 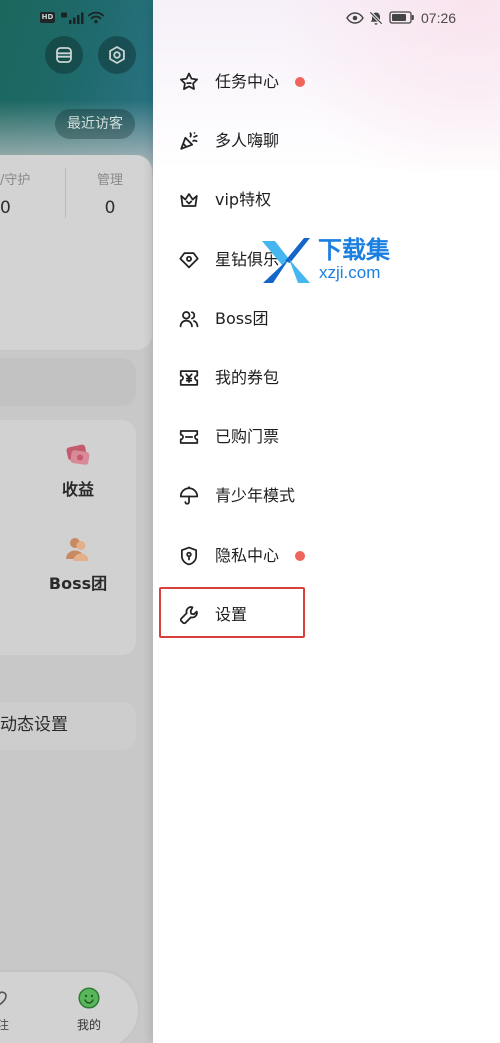 I want to click on dynamic-settings-label: 动态设置, so click(x=34, y=725).